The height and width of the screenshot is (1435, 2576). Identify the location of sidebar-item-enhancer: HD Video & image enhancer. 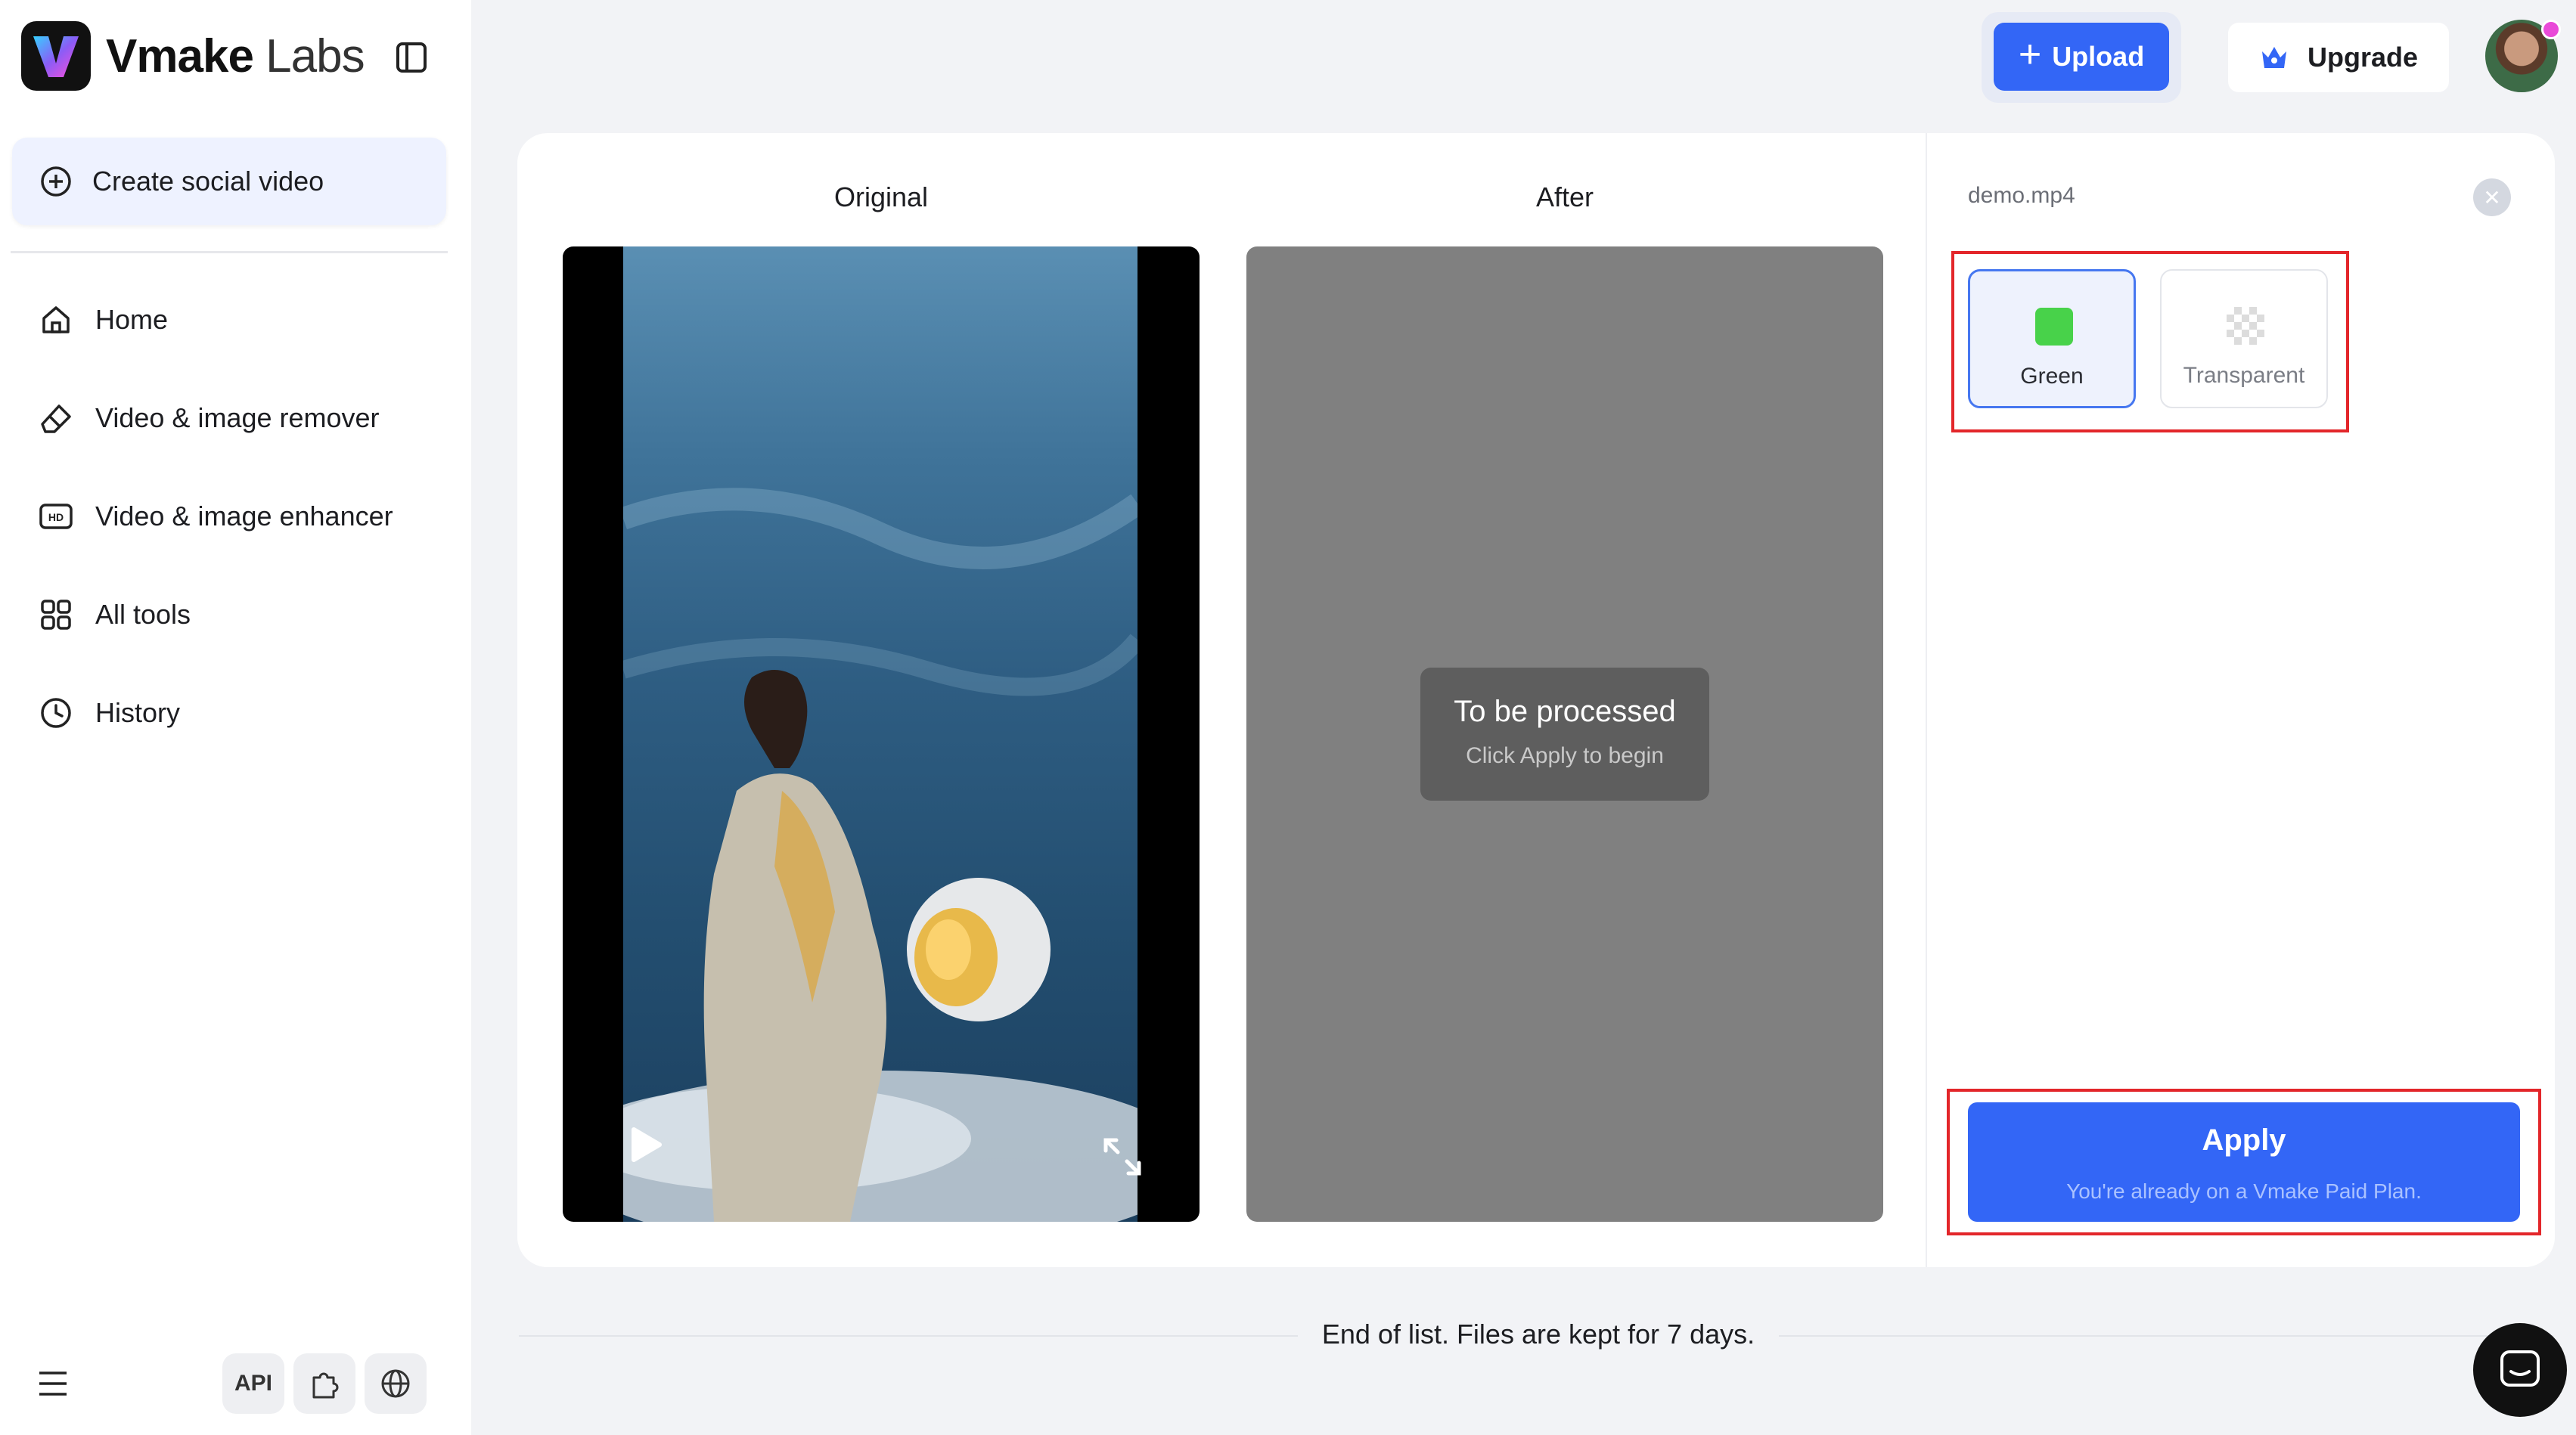
(235, 516).